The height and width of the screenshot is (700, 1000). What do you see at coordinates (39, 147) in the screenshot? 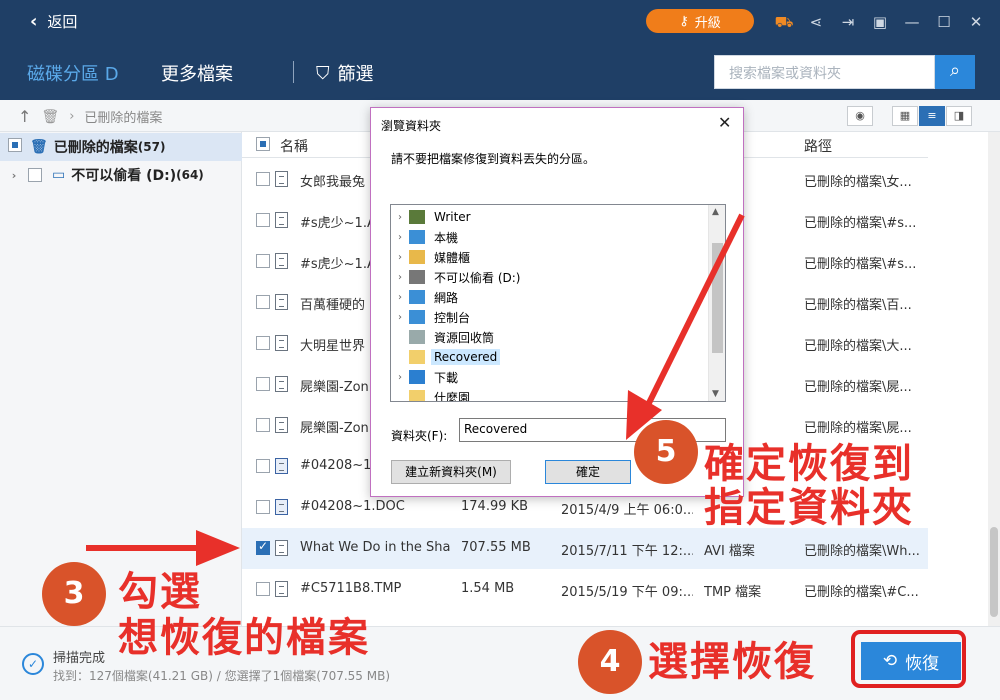
I see `trash-icon: 🗑` at bounding box center [39, 147].